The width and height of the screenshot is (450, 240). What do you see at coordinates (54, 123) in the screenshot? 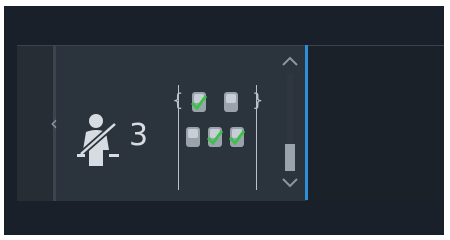
I see `notch-icon: ‹` at bounding box center [54, 123].